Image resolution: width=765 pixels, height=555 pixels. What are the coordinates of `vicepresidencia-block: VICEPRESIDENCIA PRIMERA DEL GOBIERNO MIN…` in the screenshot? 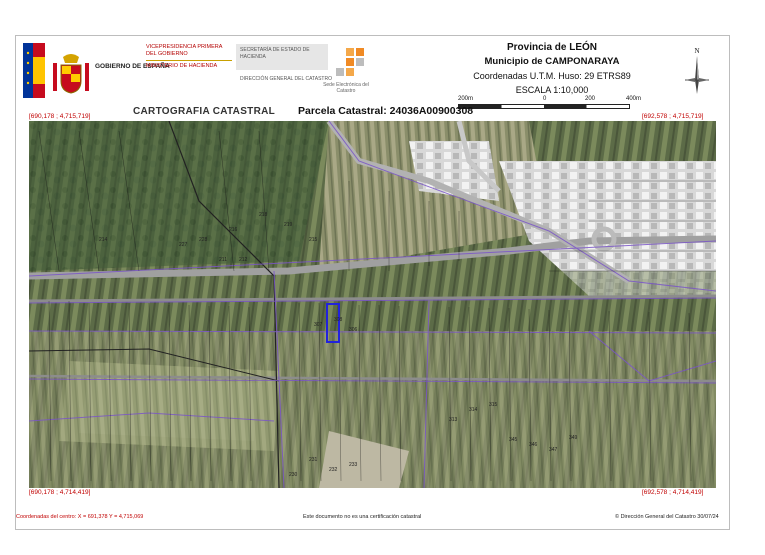 It's located at (189, 57).